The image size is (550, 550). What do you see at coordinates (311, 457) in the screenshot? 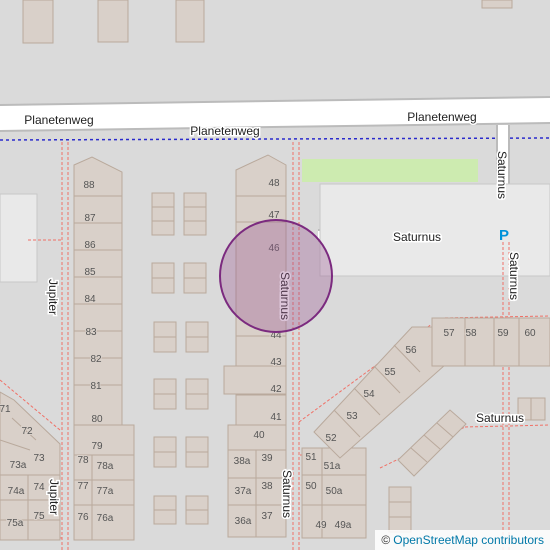
I see `house-number: 51` at bounding box center [311, 457].